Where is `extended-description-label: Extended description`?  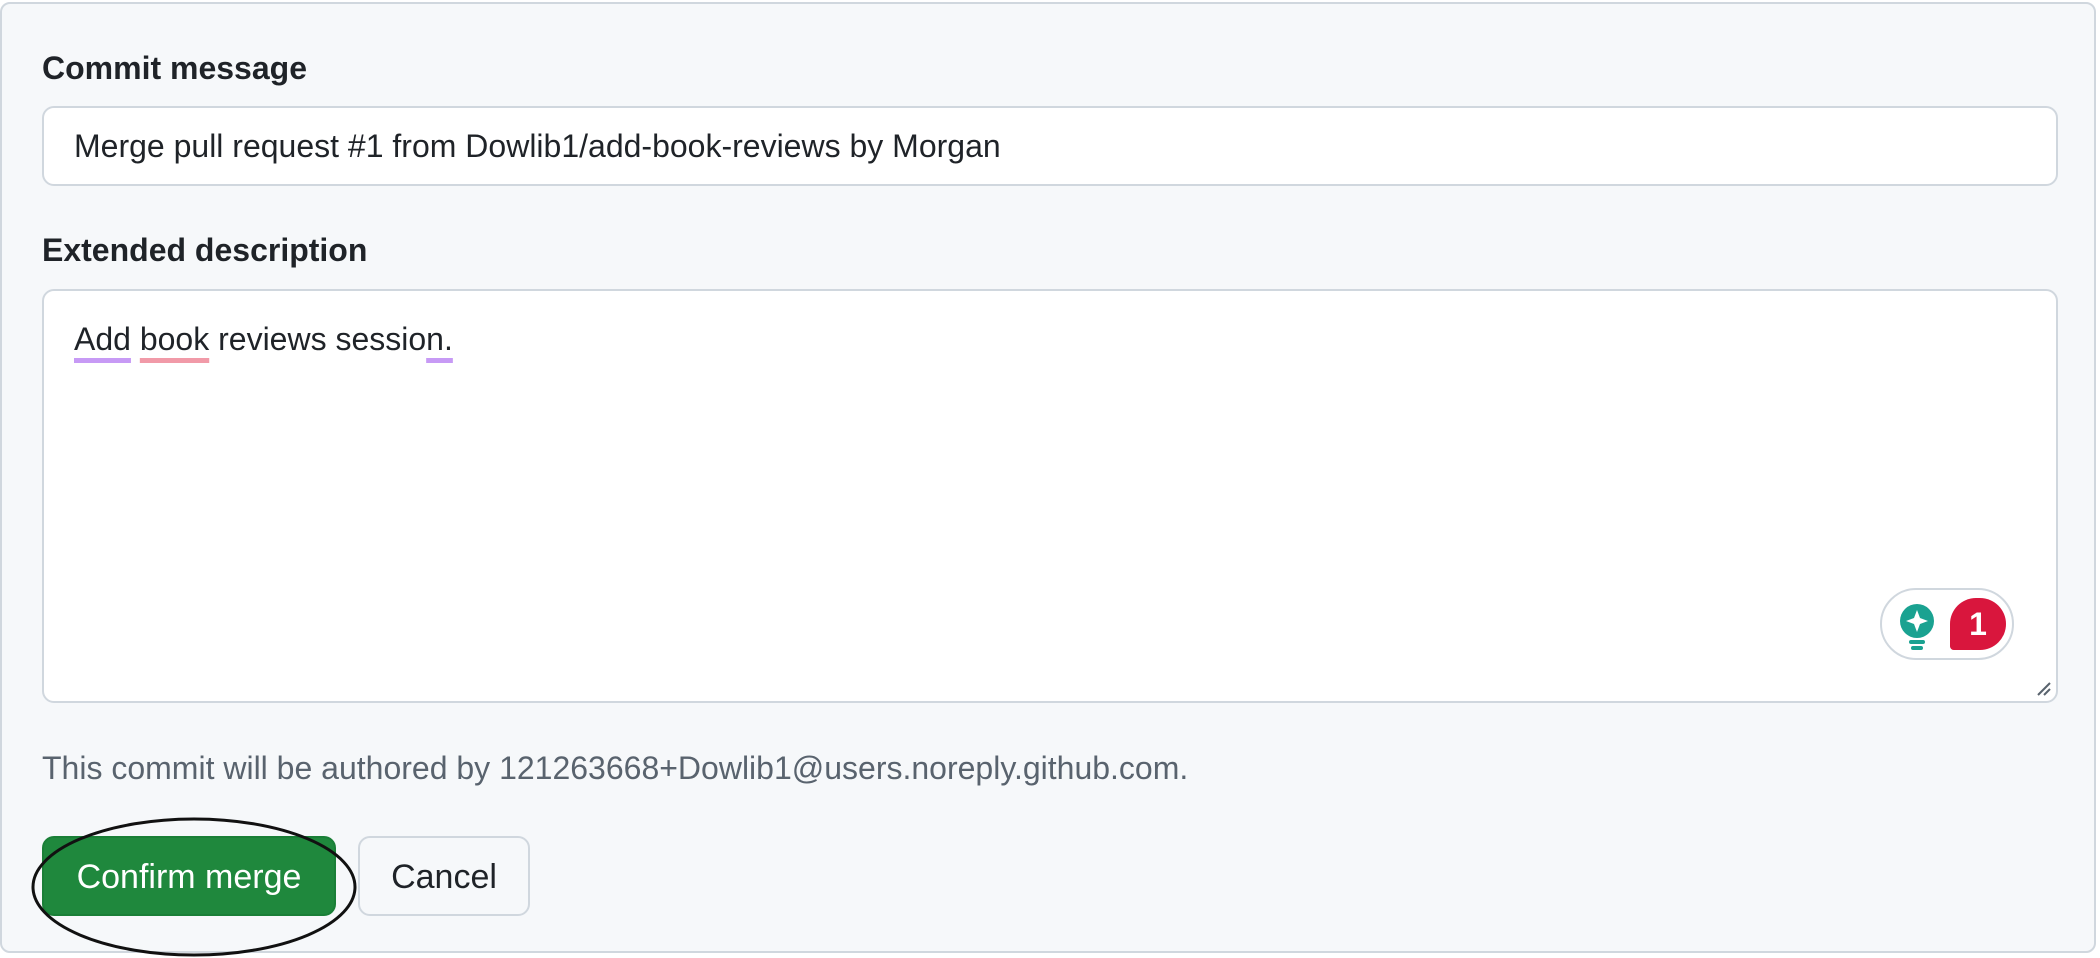 extended-description-label: Extended description is located at coordinates (205, 250).